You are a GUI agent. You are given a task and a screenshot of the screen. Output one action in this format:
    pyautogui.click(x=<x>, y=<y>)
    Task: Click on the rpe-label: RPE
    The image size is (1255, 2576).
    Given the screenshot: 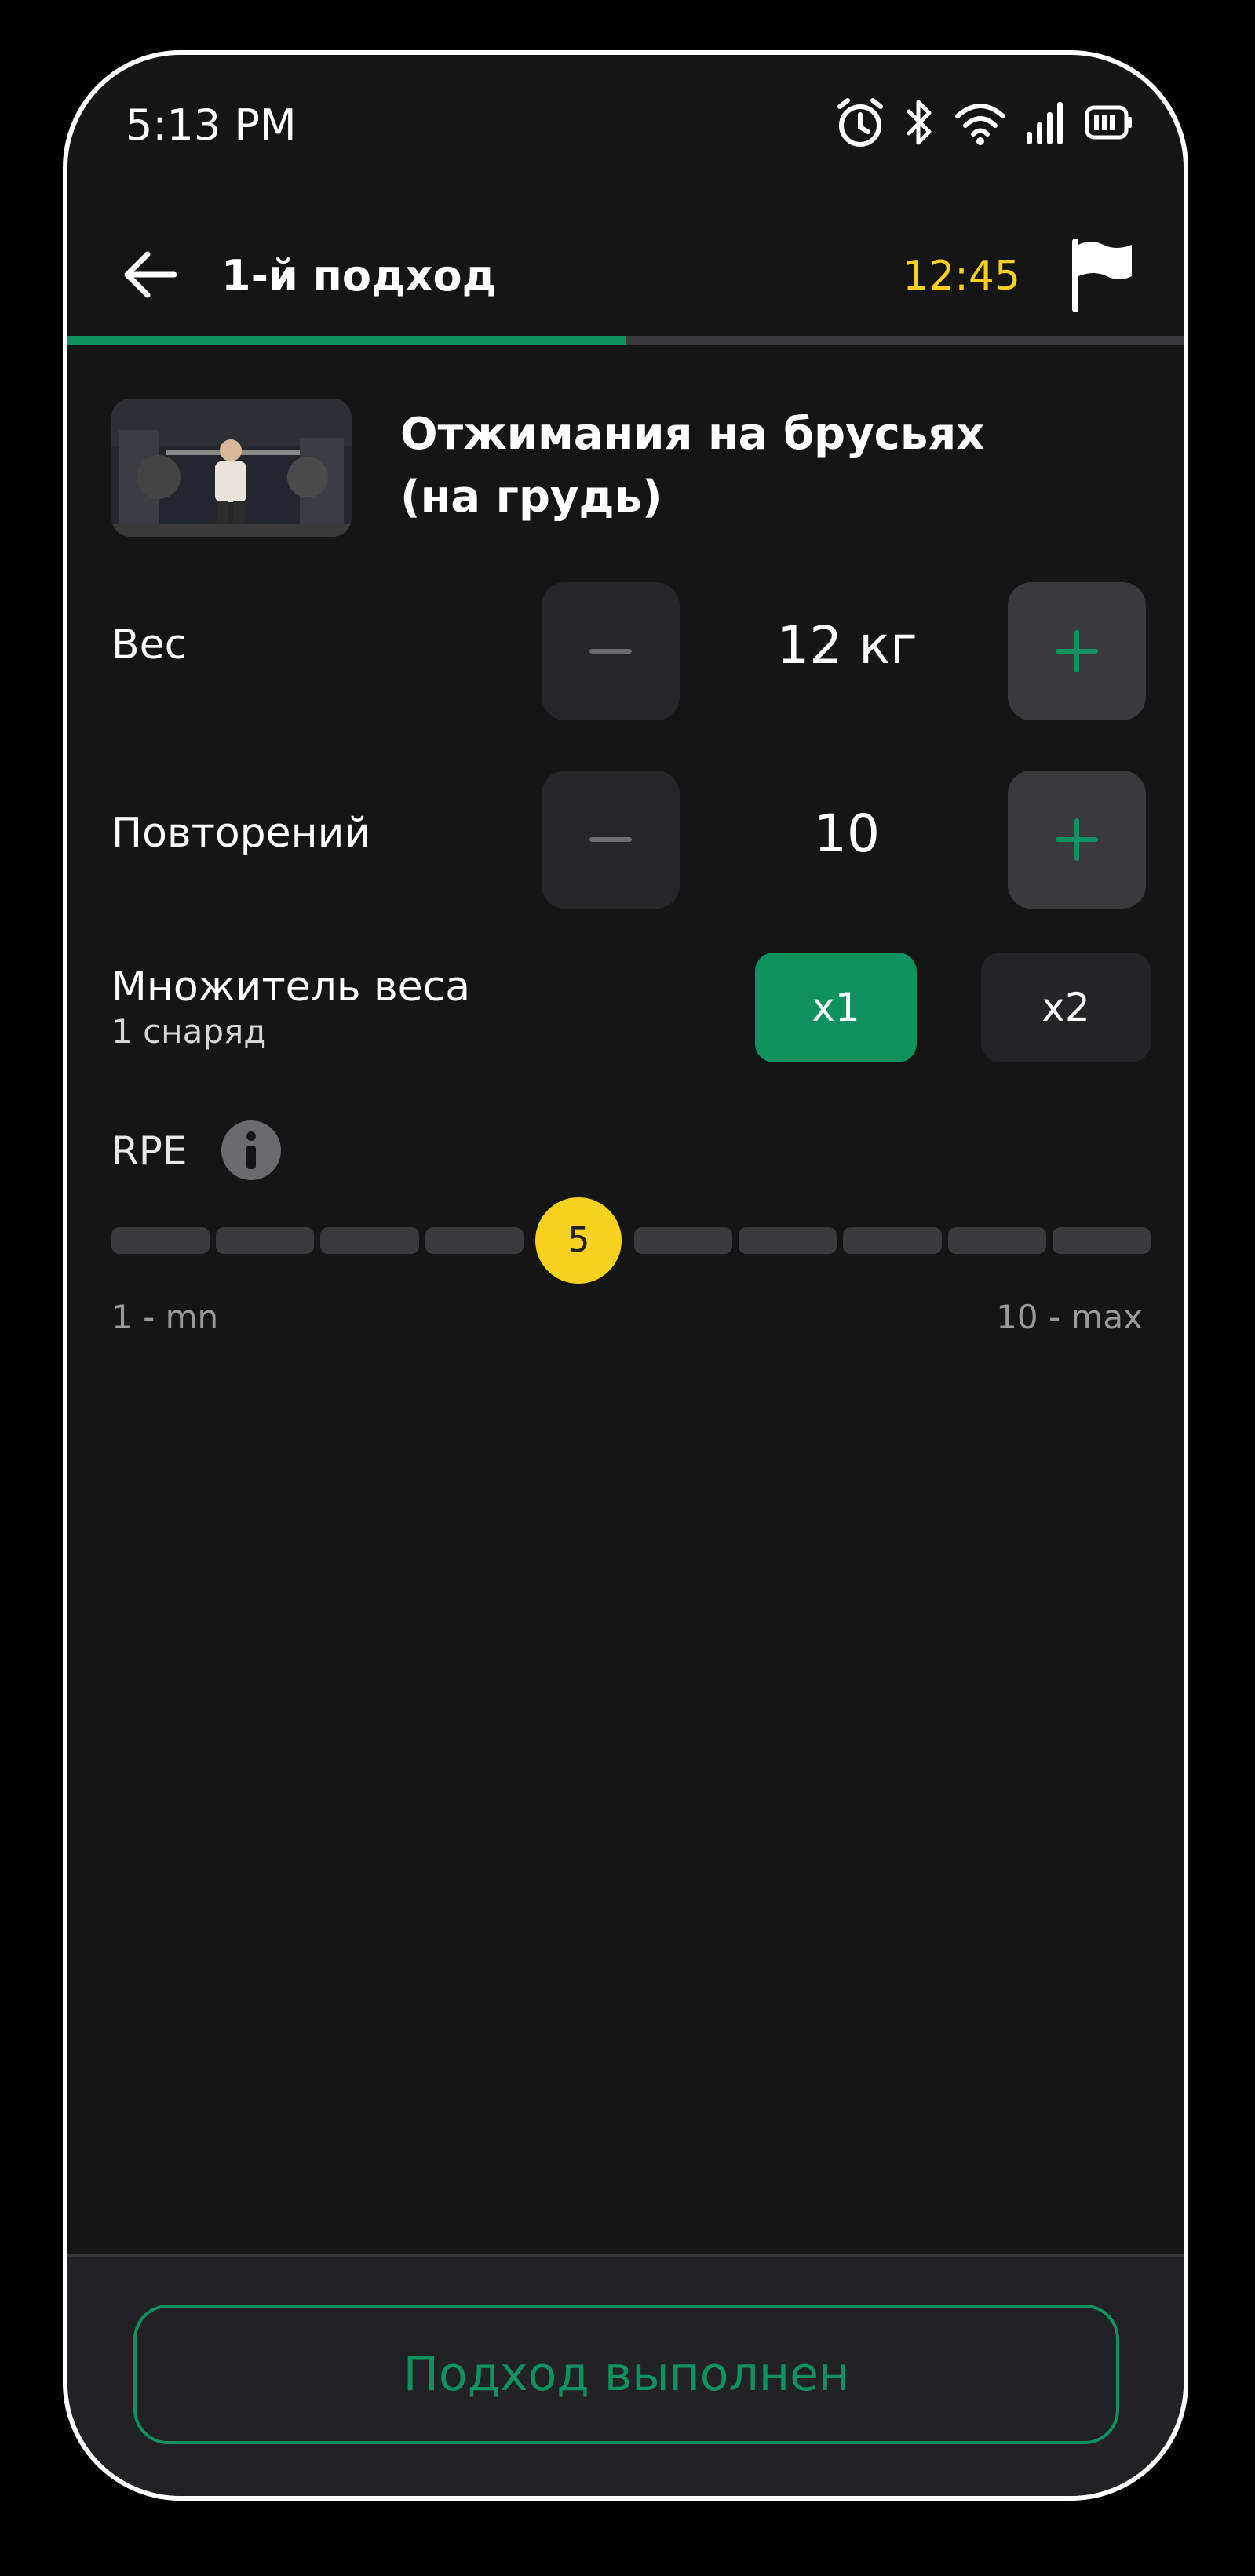 What is the action you would take?
    pyautogui.click(x=149, y=1151)
    